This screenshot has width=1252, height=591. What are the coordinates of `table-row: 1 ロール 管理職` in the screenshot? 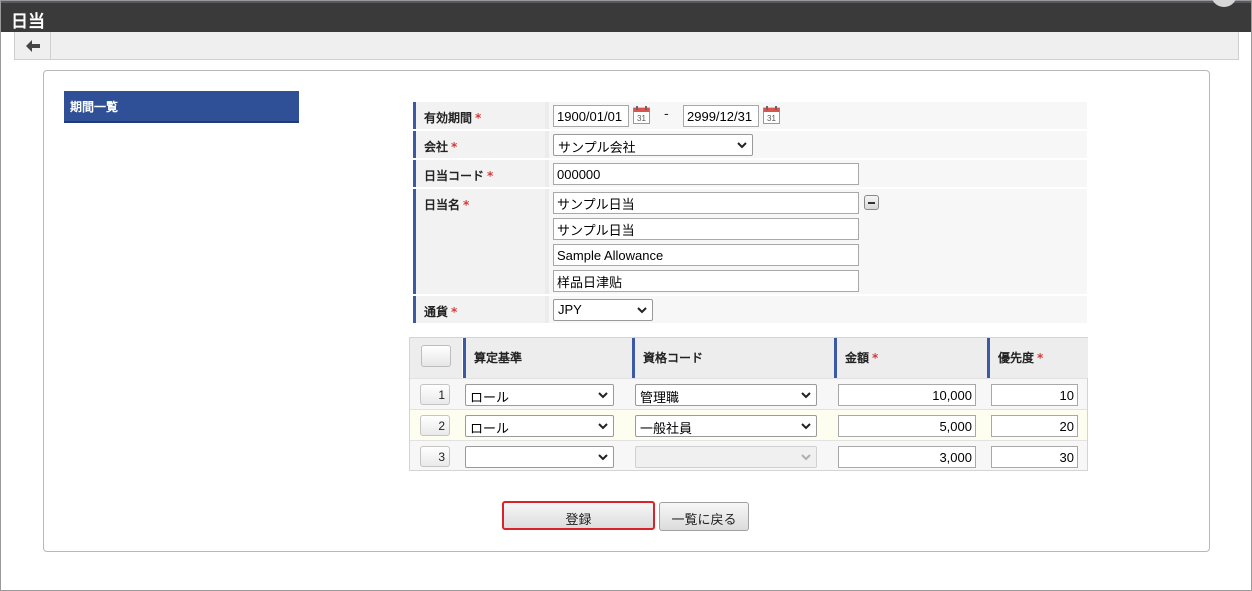 It's located at (748, 393).